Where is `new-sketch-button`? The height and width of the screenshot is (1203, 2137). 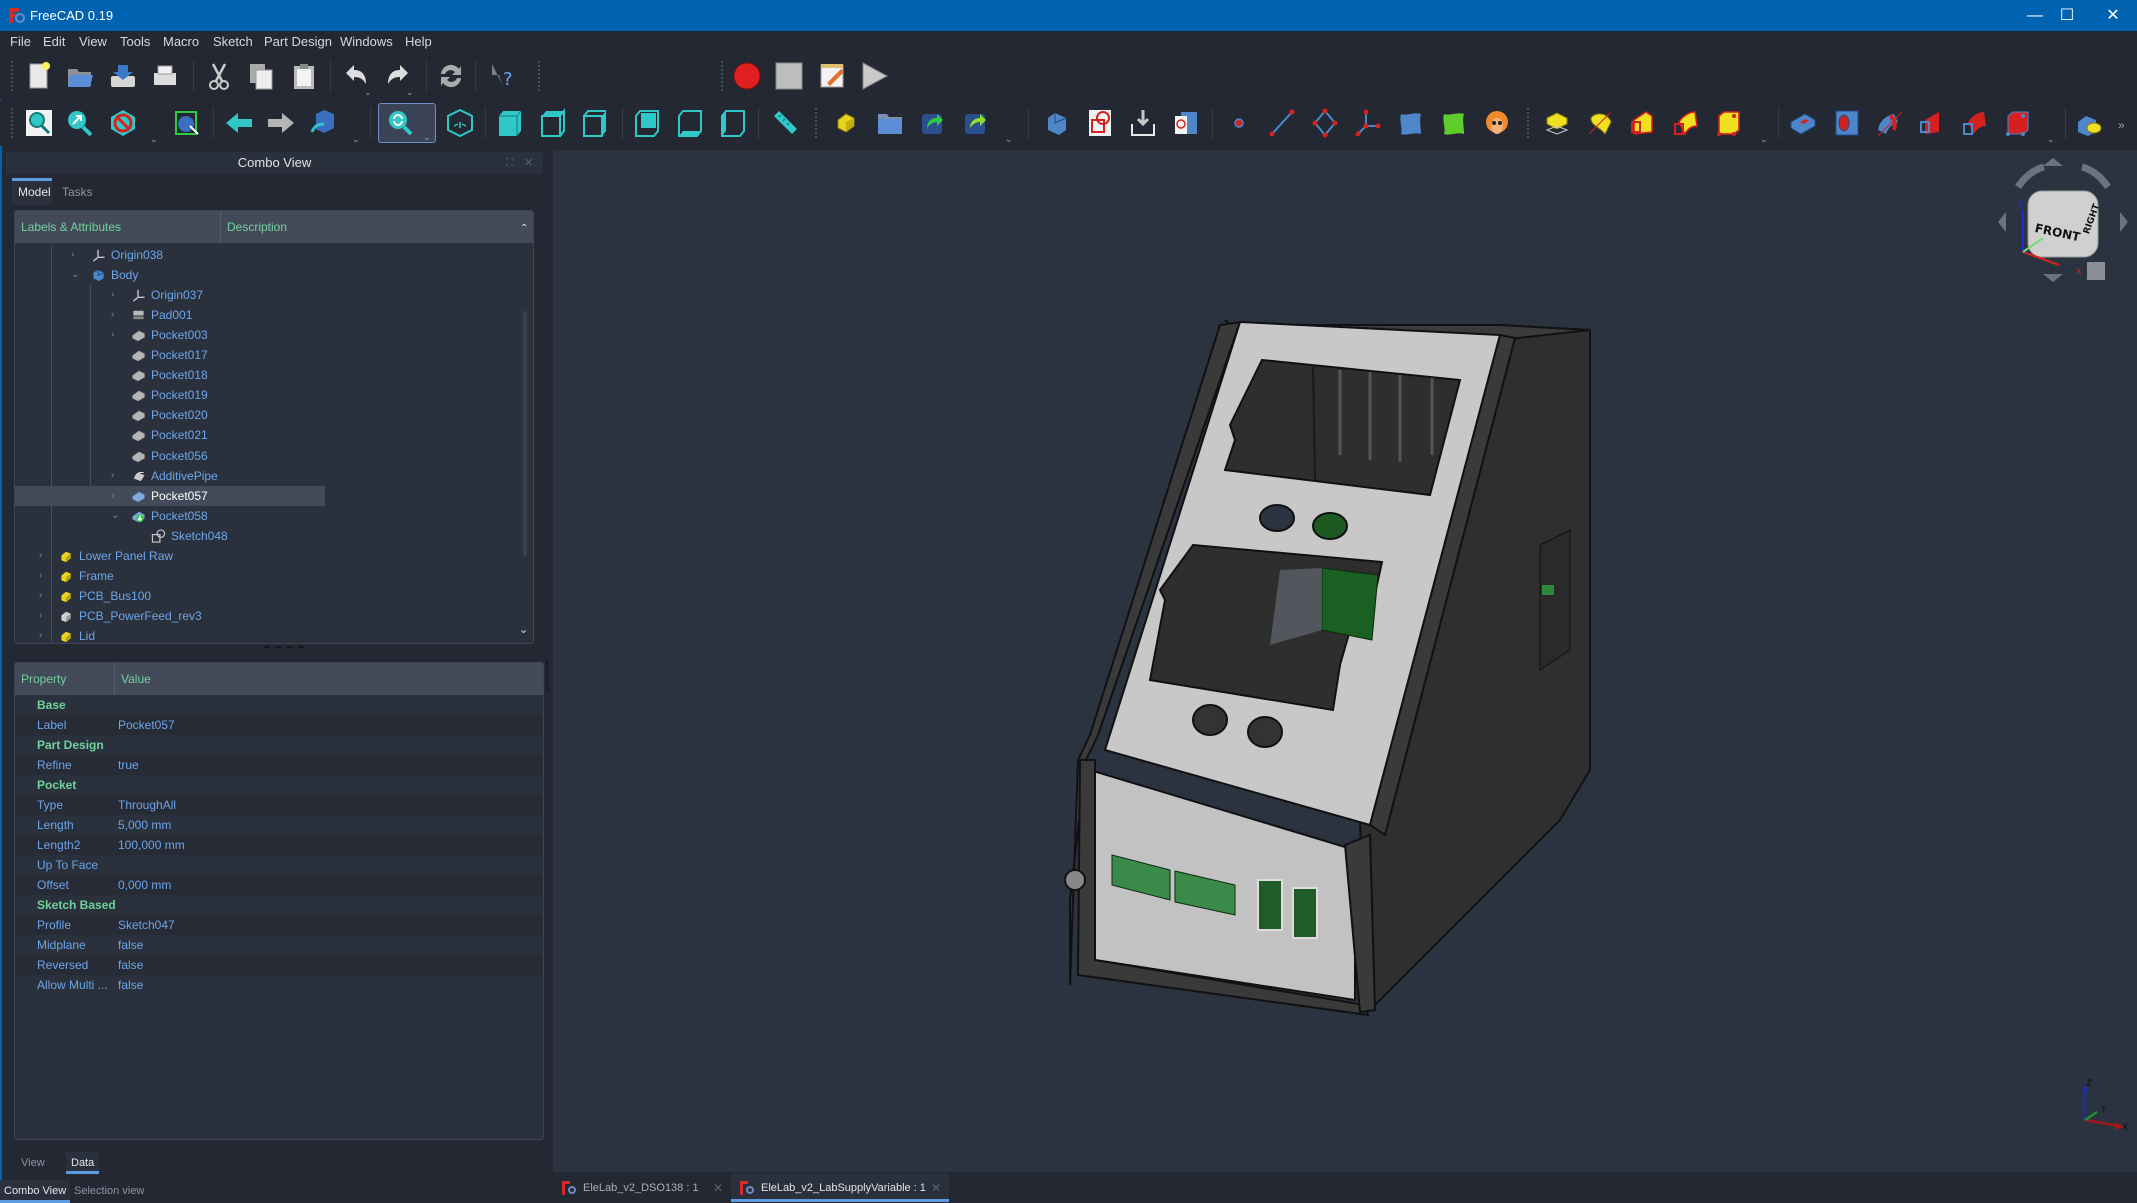 new-sketch-button is located at coordinates (1100, 123).